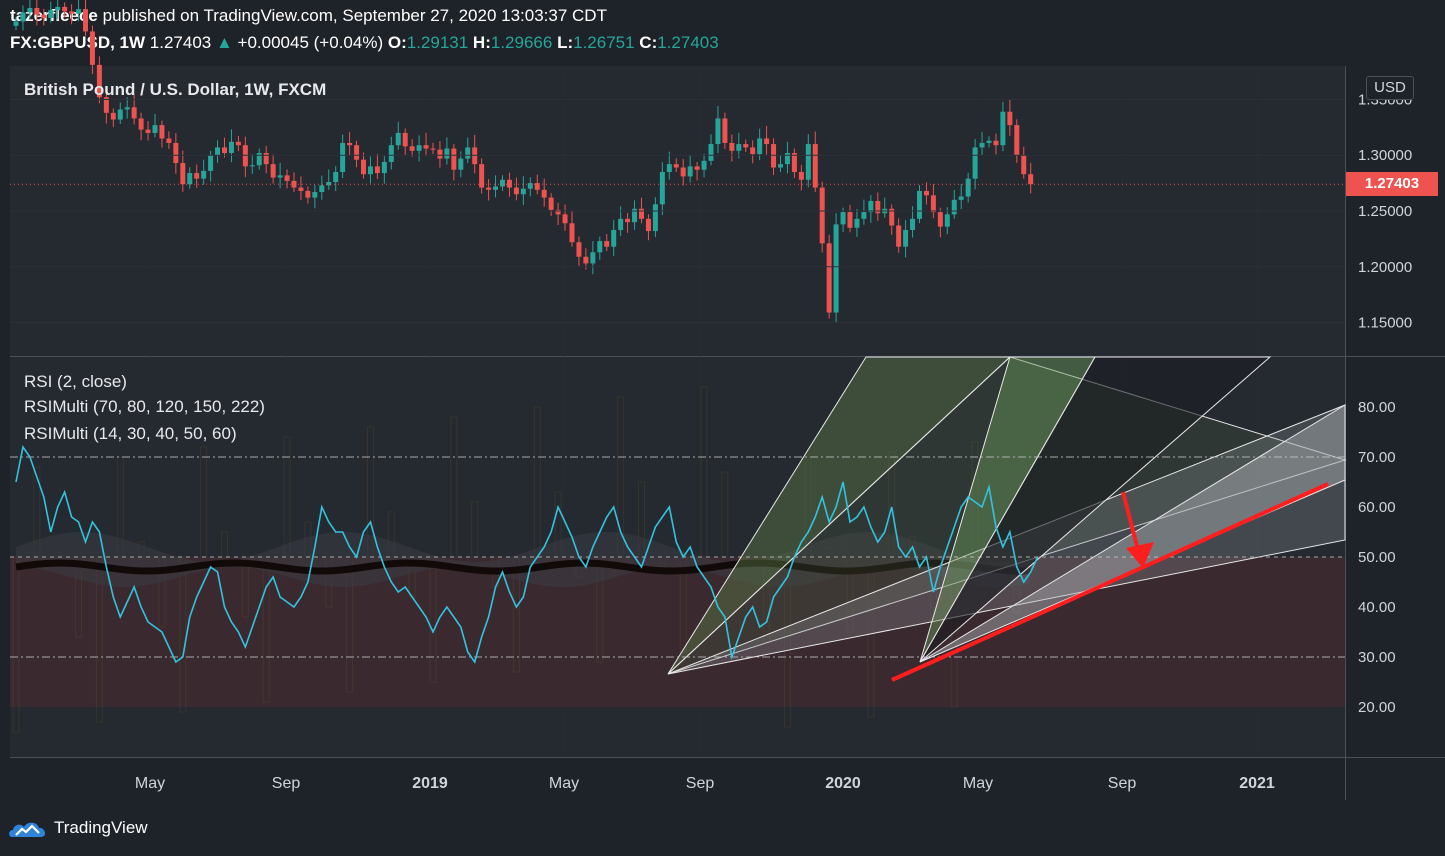  What do you see at coordinates (1377, 507) in the screenshot?
I see `rsi-tick-label: 60.00` at bounding box center [1377, 507].